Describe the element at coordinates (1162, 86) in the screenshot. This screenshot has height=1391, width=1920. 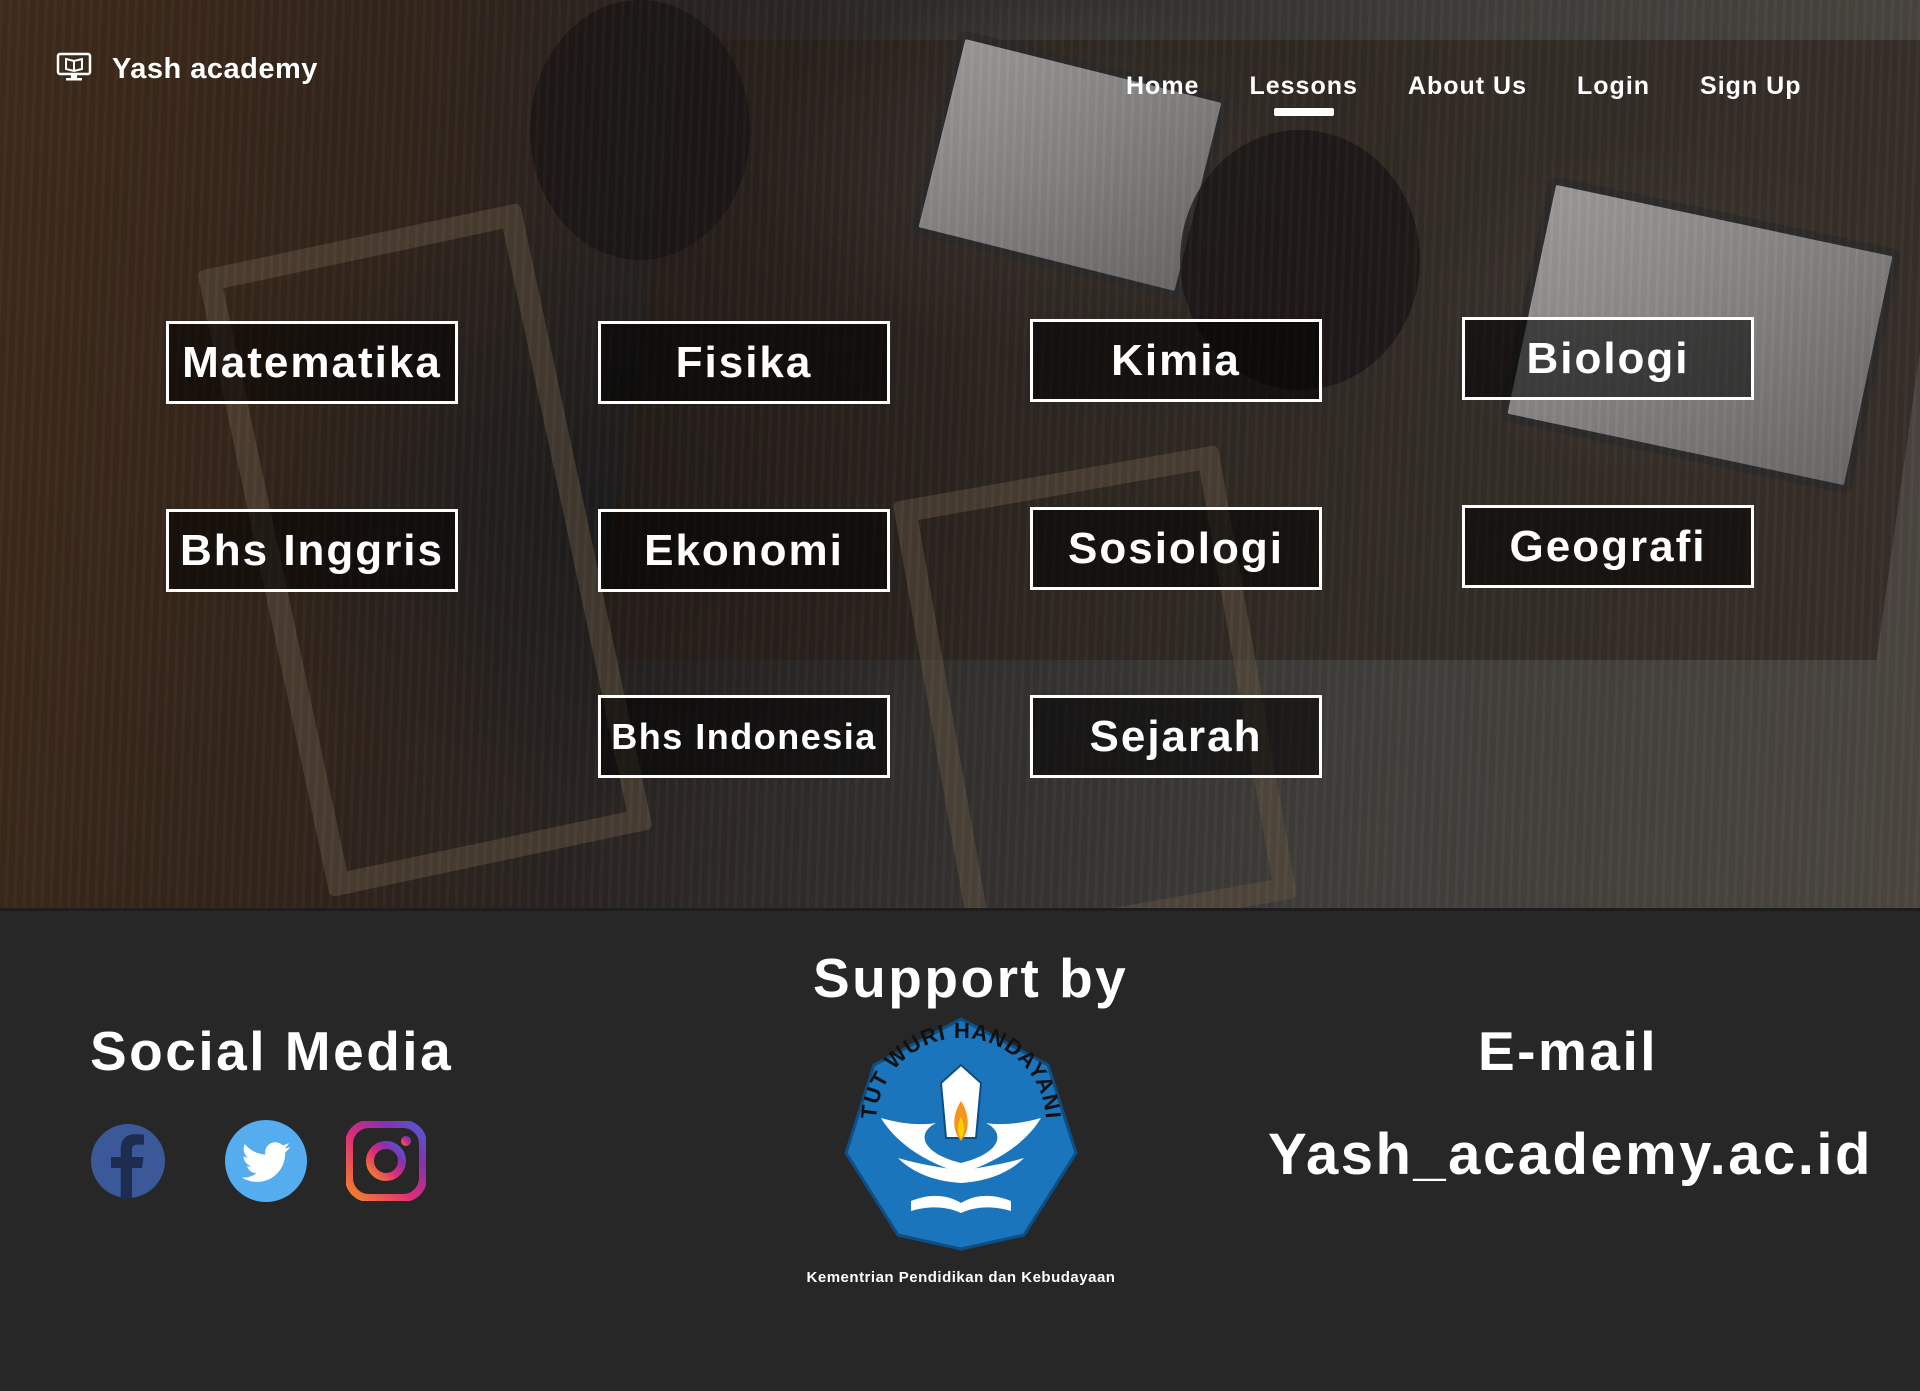
I see `nav-home: Home` at that location.